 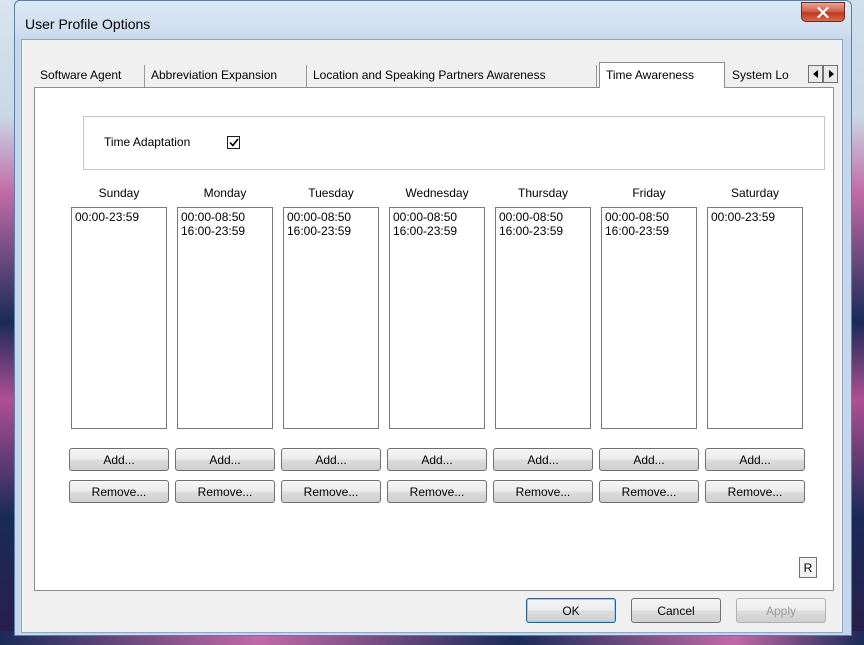 I want to click on tab-scroll-buttons, so click(x=823, y=74).